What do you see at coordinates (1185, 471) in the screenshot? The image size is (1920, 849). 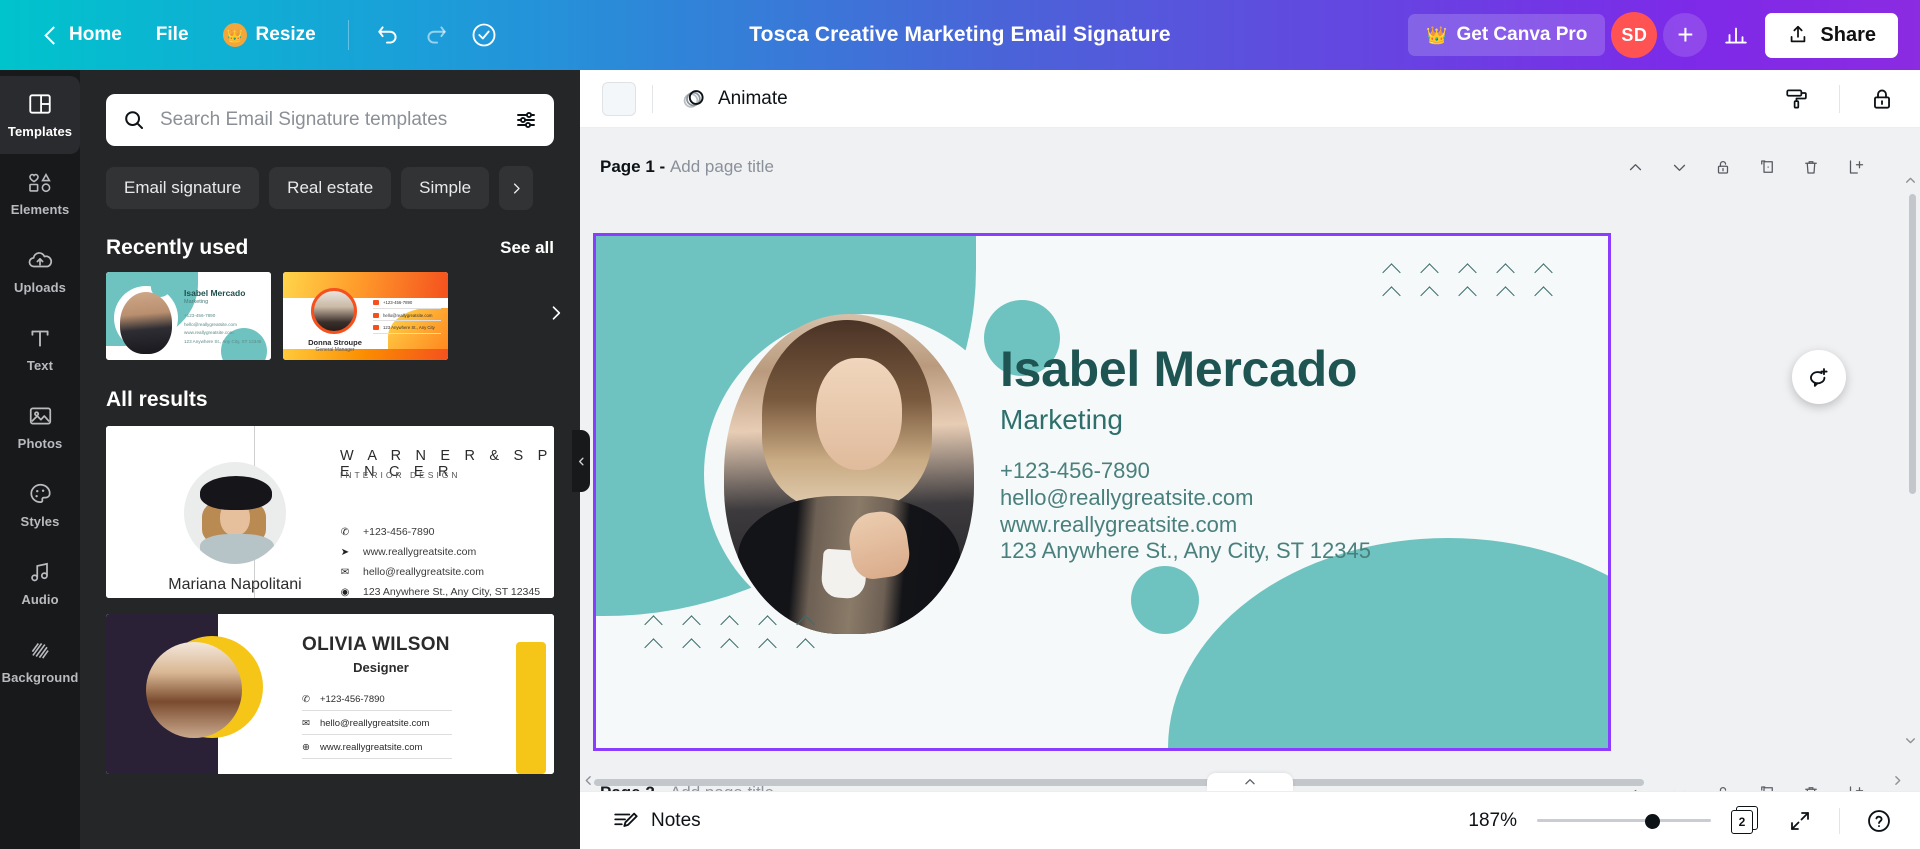 I see `design-phone-text: +123-456-7890` at bounding box center [1185, 471].